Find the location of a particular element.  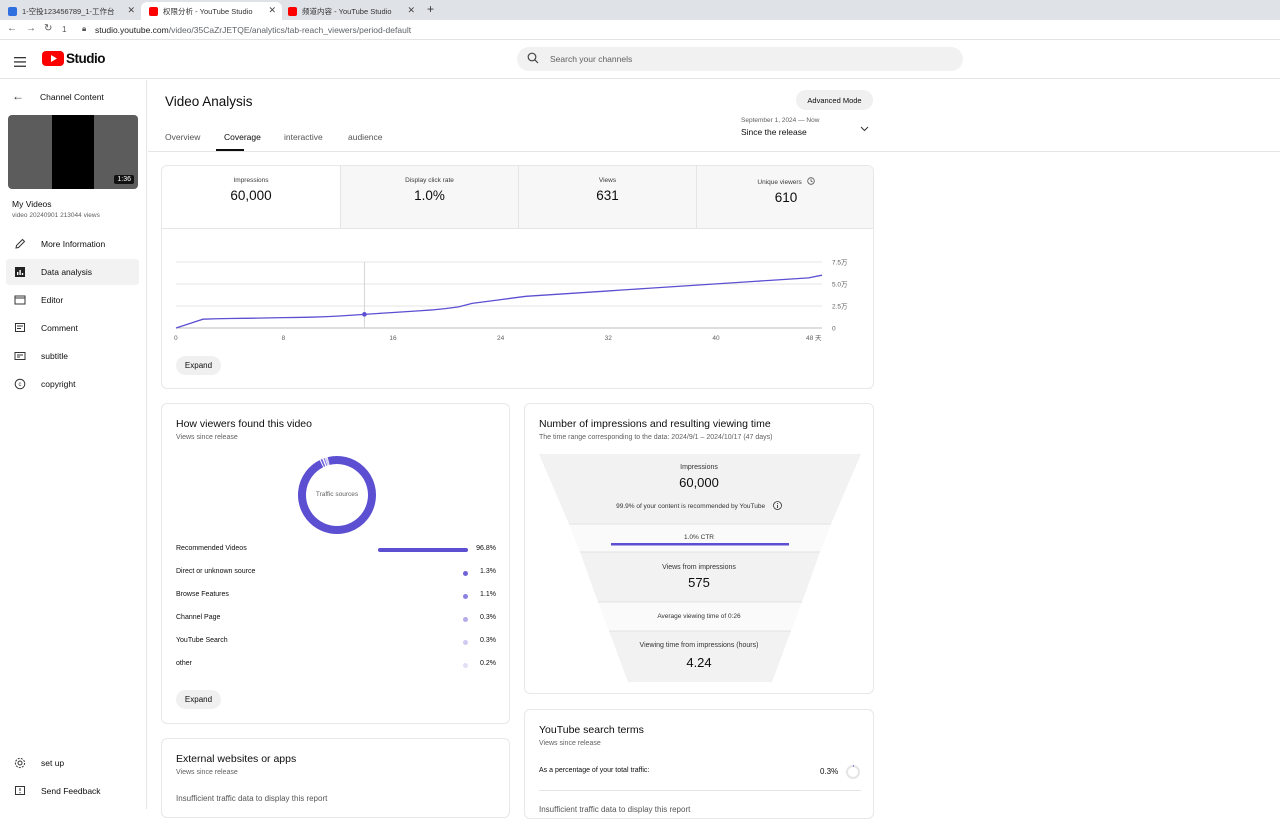

studio-logo: Studio is located at coordinates (73, 58).